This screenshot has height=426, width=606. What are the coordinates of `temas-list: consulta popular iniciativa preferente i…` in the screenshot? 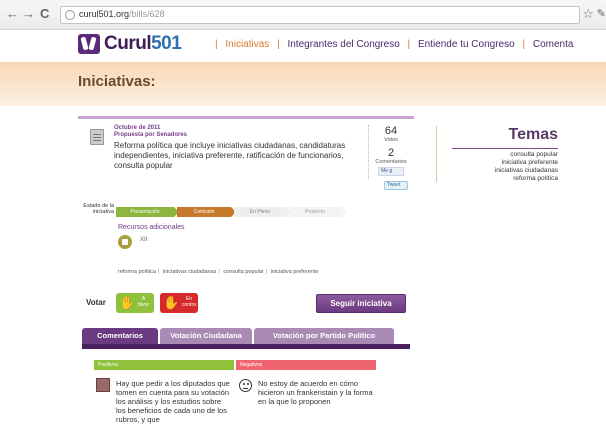 It's located at (499, 167).